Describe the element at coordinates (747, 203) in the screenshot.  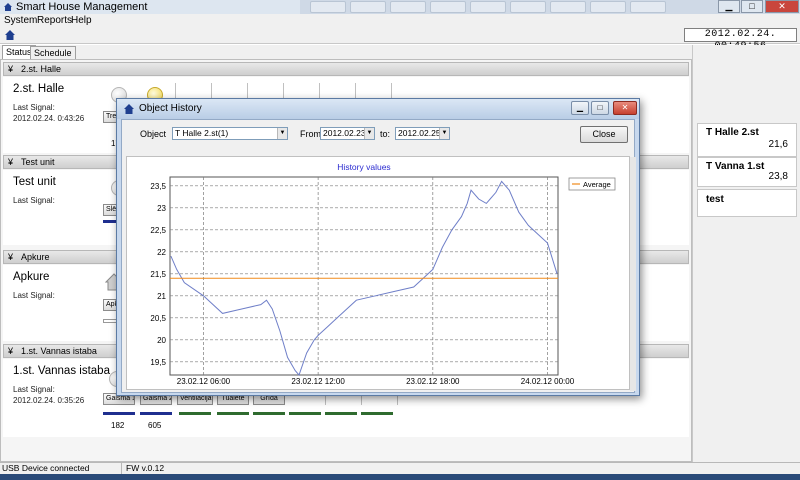
I see `sensor-card: test` at that location.